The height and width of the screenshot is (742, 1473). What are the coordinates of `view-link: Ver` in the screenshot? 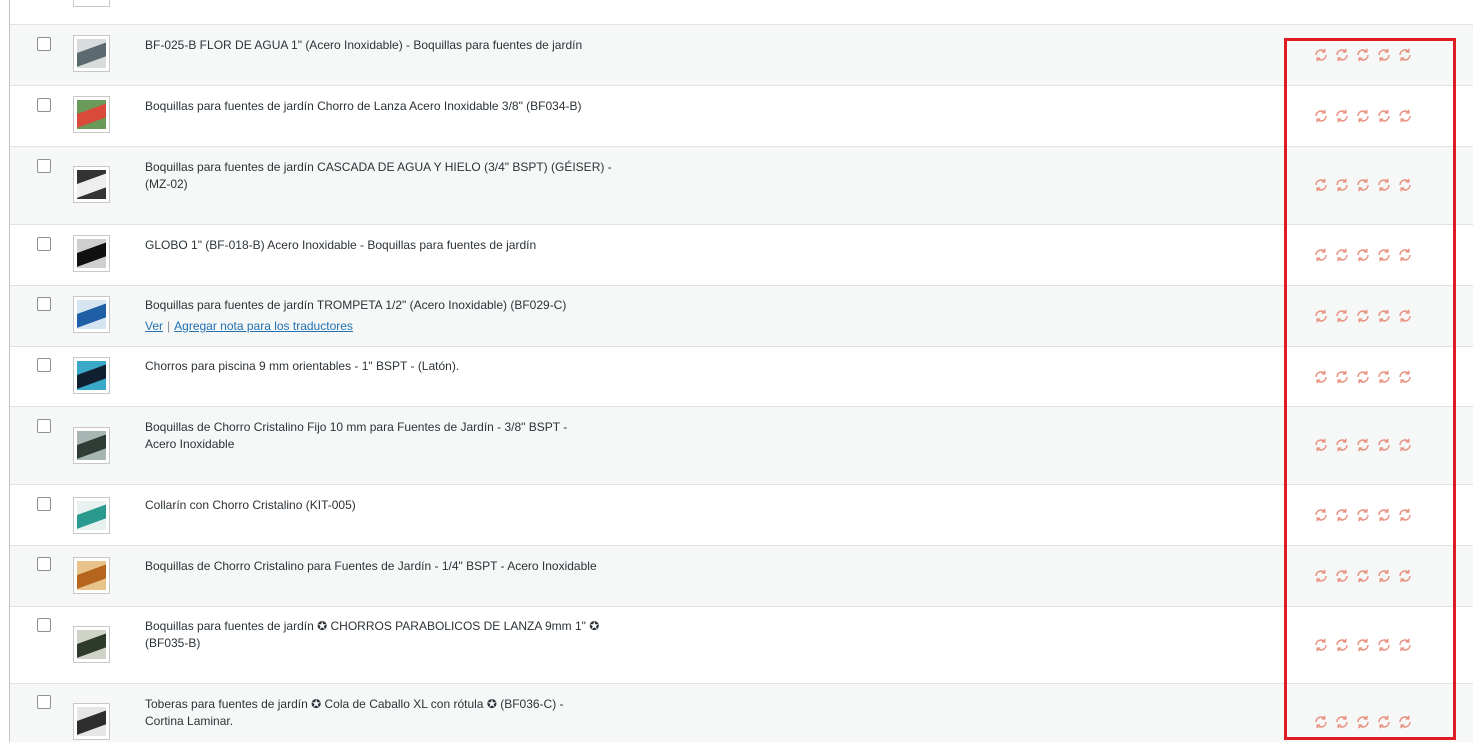 It's located at (154, 326).